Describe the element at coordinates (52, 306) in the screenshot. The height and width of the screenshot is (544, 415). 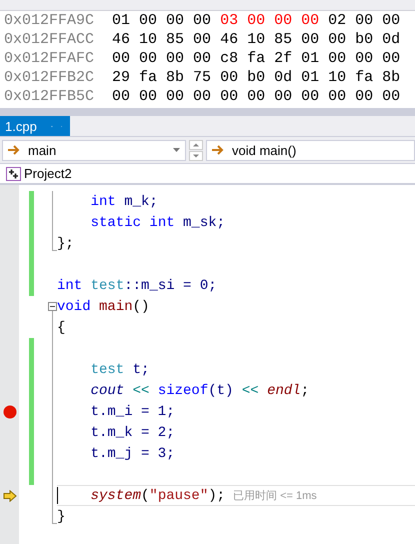
I see `collapse-icon` at that location.